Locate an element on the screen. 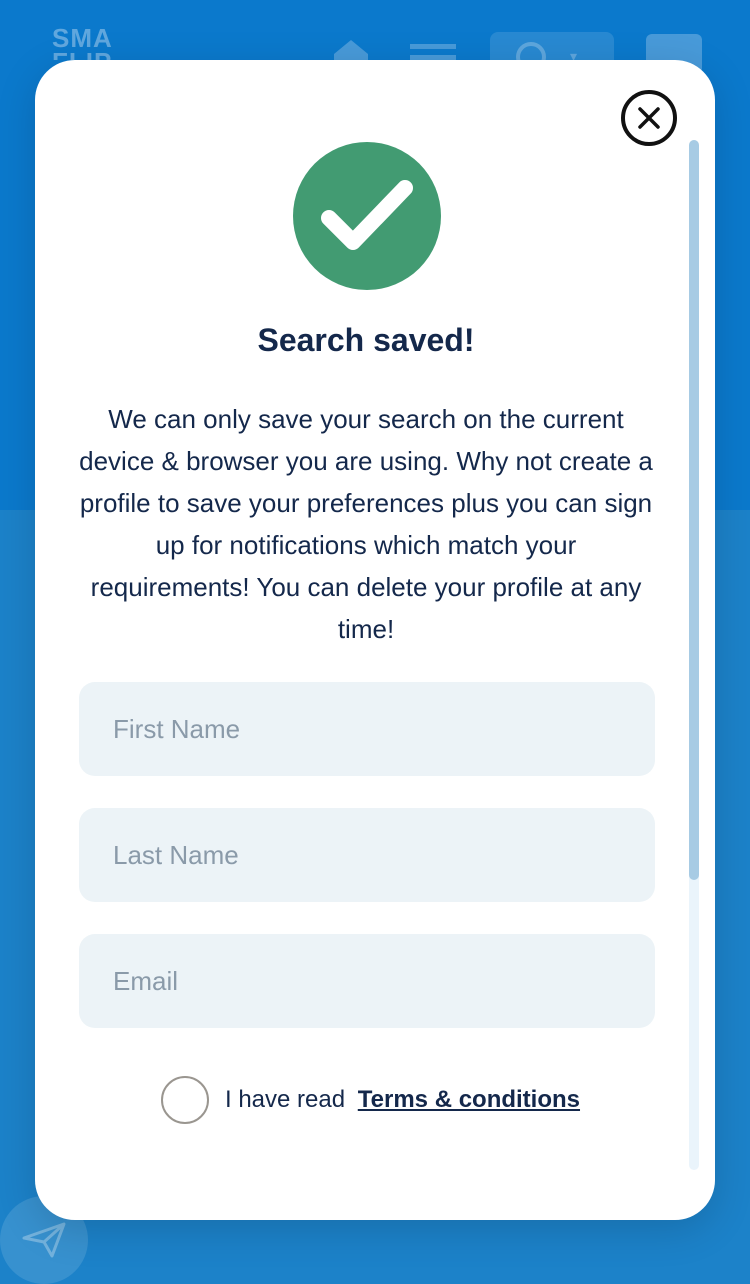 The width and height of the screenshot is (750, 1284). last-name-field is located at coordinates (367, 855).